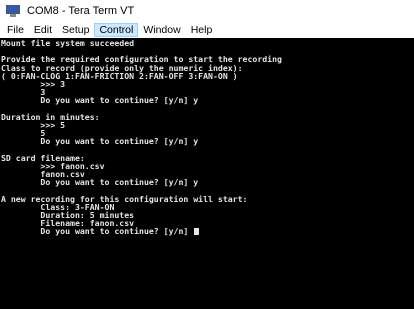 The width and height of the screenshot is (414, 309). I want to click on terminal-line: >>> 5, so click(33, 124).